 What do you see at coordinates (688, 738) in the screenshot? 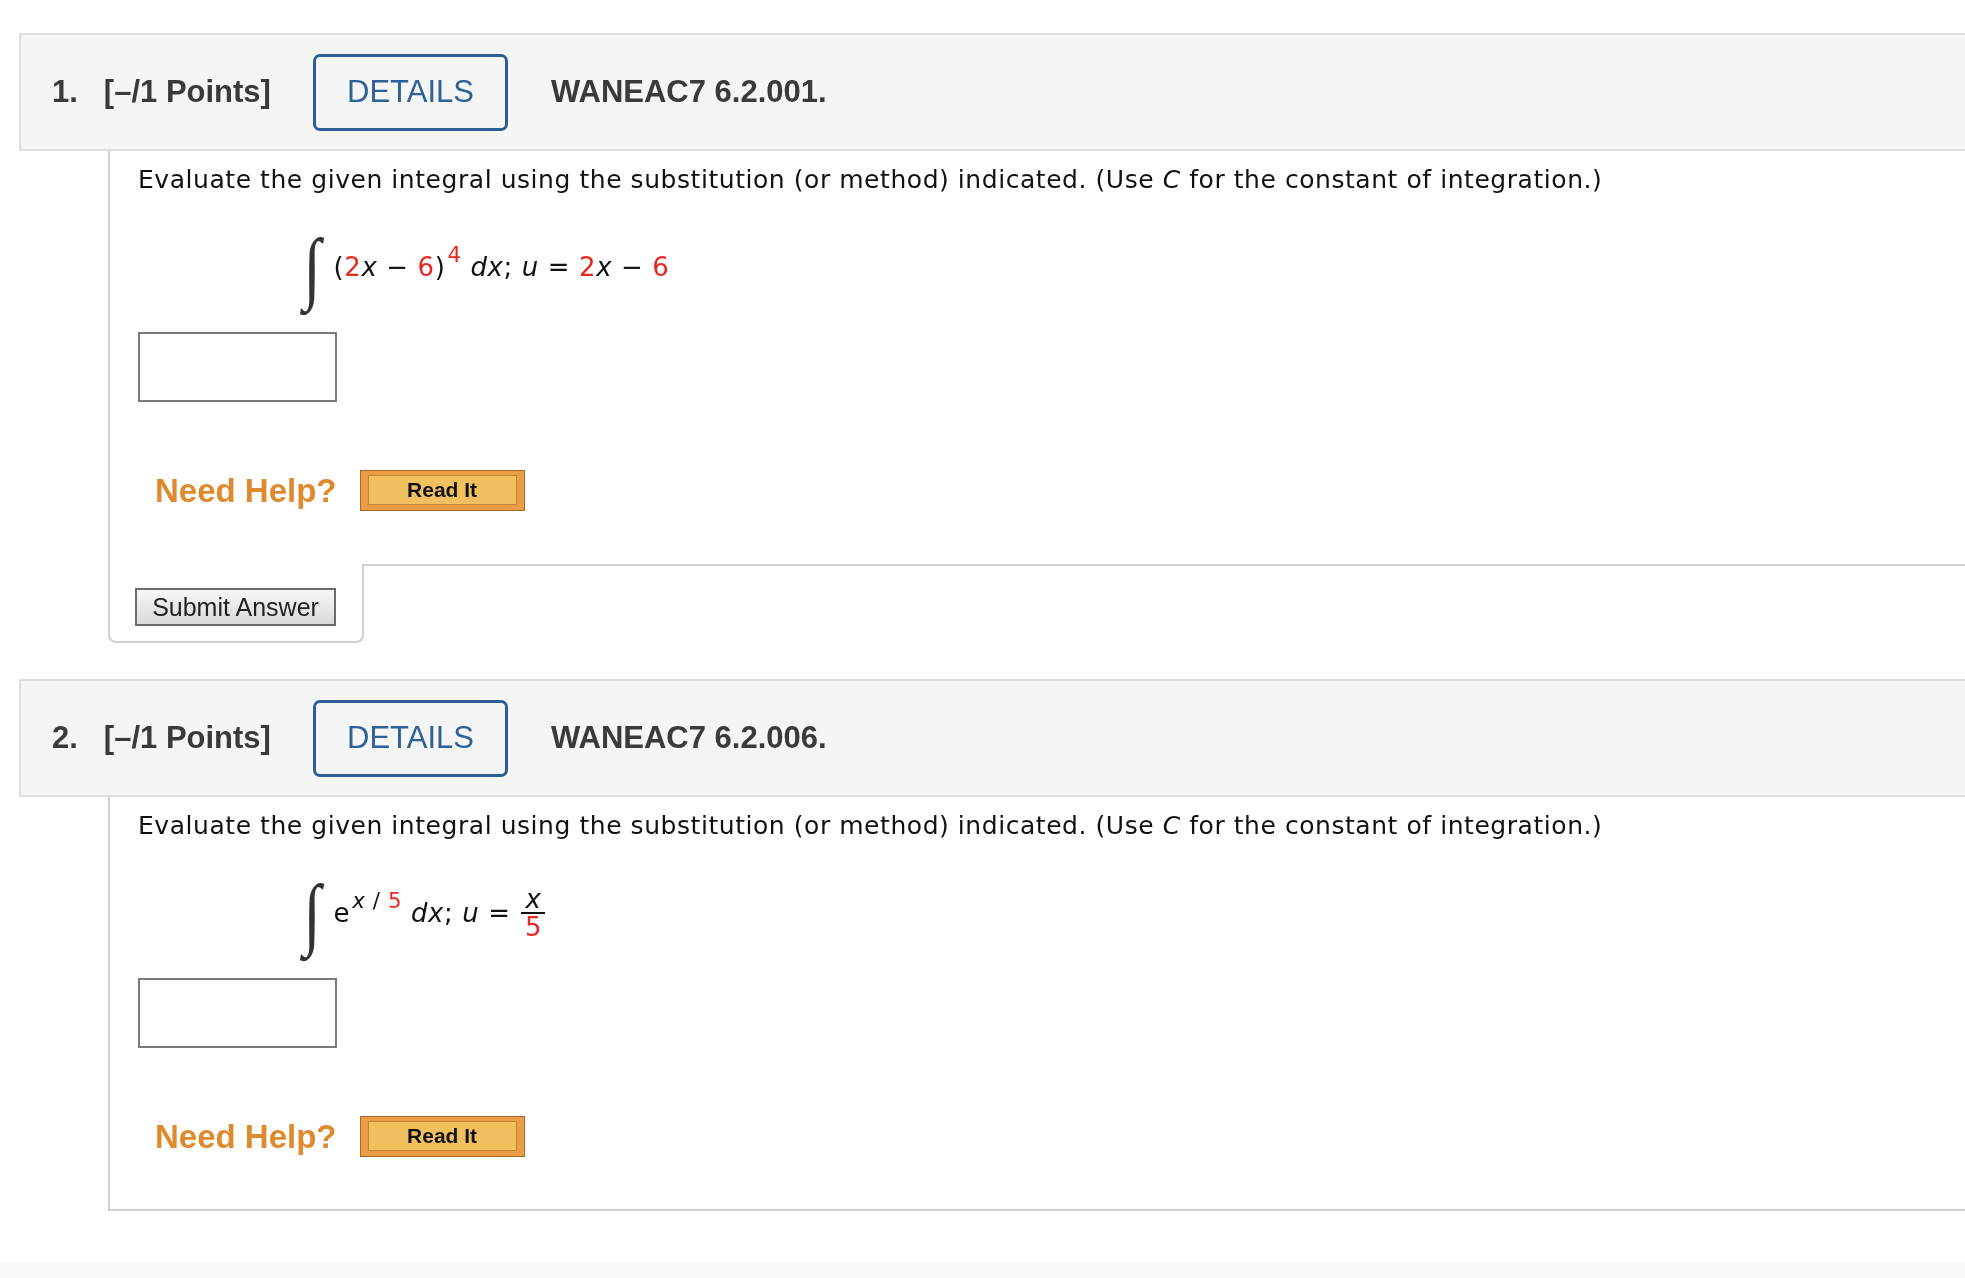
I see `question-code: WANEAC7 6.2.006.` at bounding box center [688, 738].